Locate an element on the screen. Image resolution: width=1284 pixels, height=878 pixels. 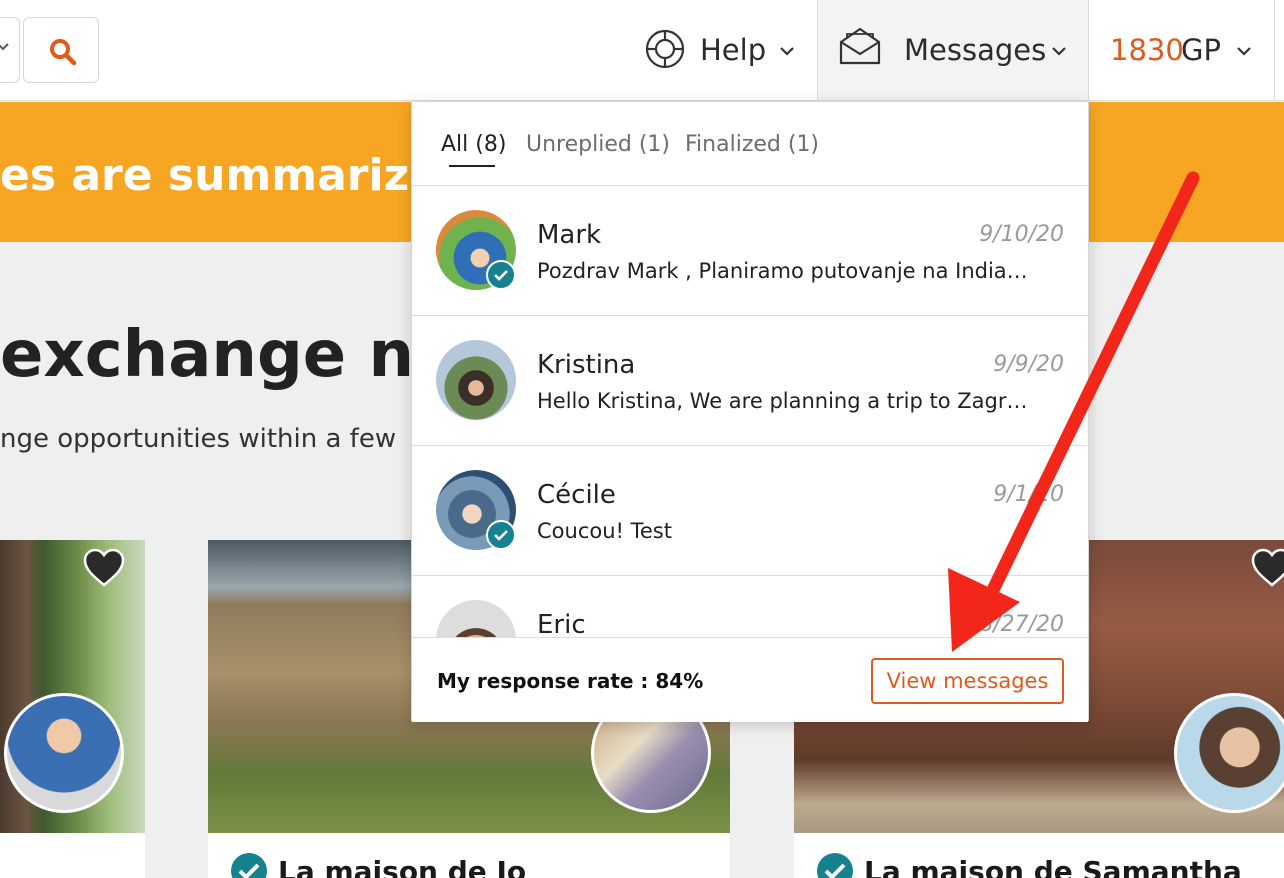
search-button is located at coordinates (61, 50).